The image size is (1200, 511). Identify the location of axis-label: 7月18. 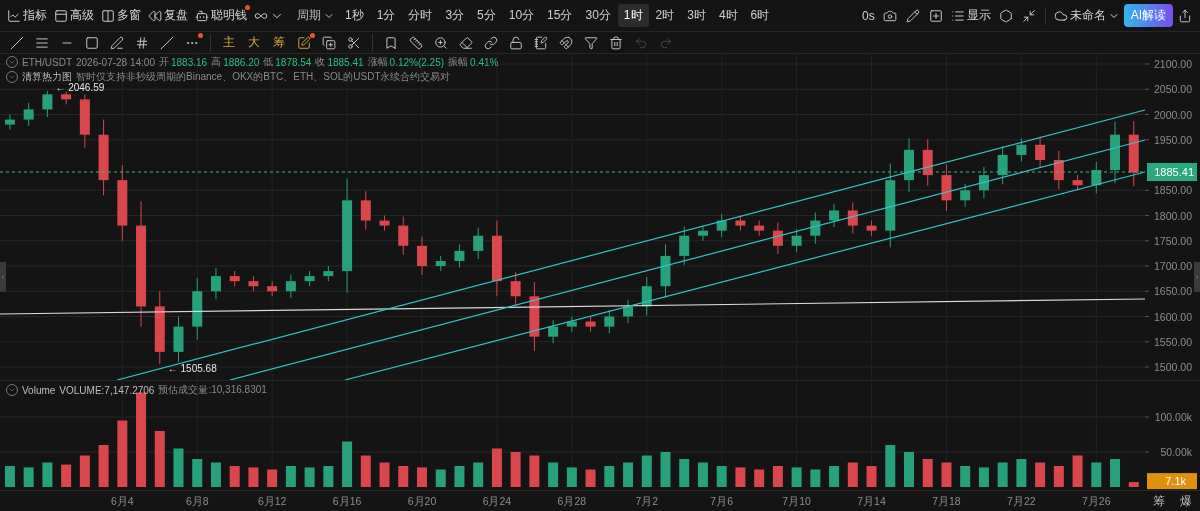
(946, 501).